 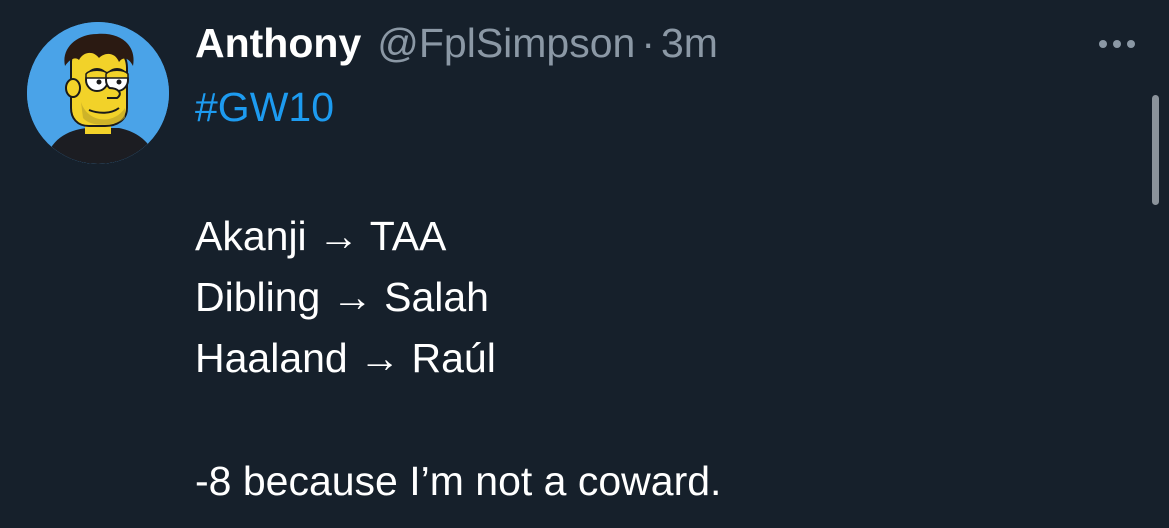 I want to click on more-options-icon, so click(x=1117, y=44).